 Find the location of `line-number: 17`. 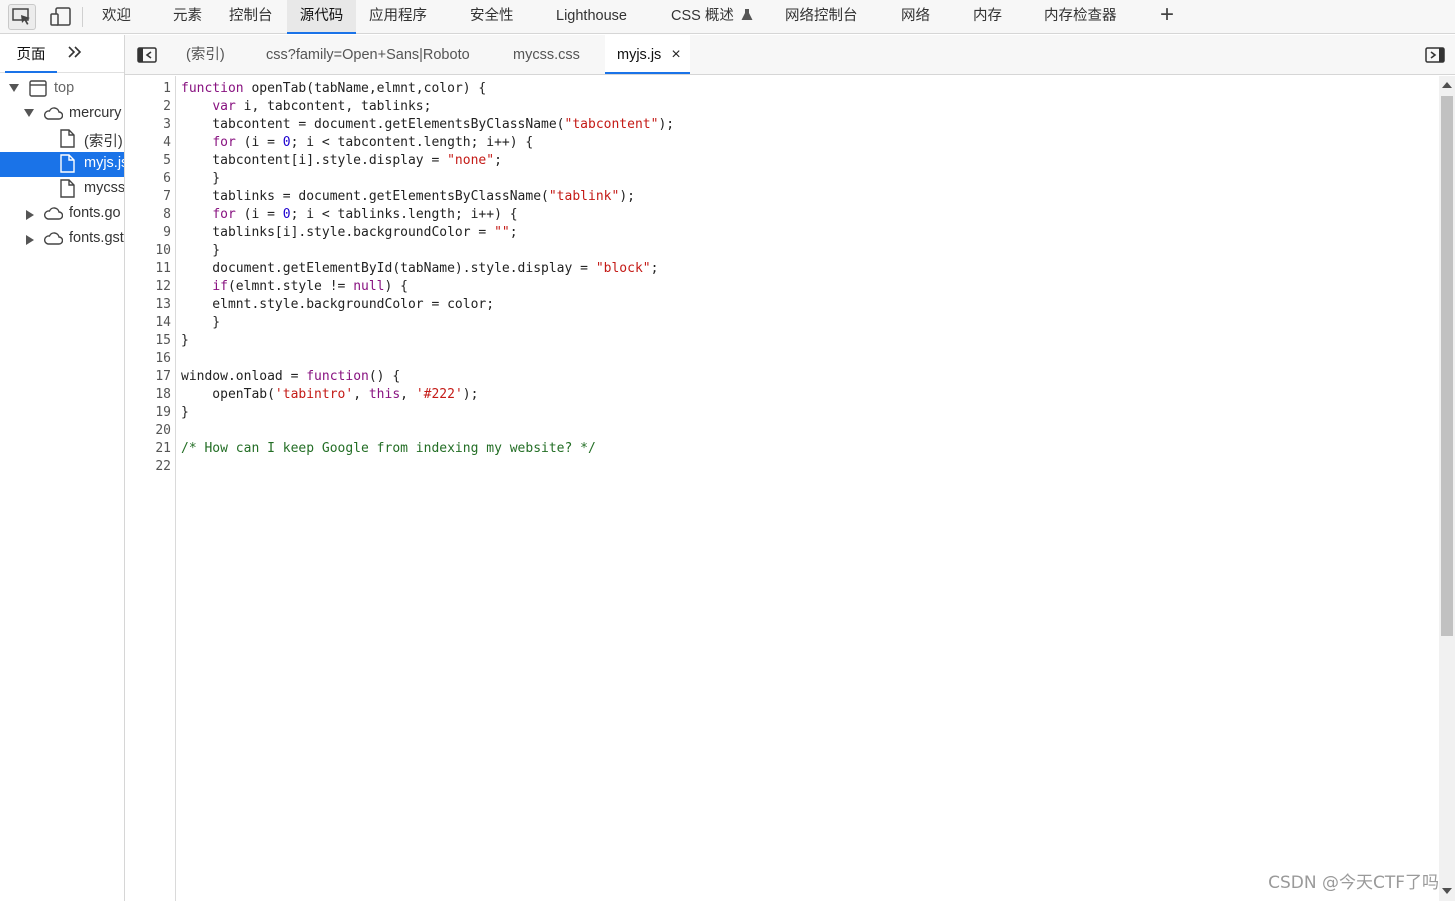

line-number: 17 is located at coordinates (148, 377).